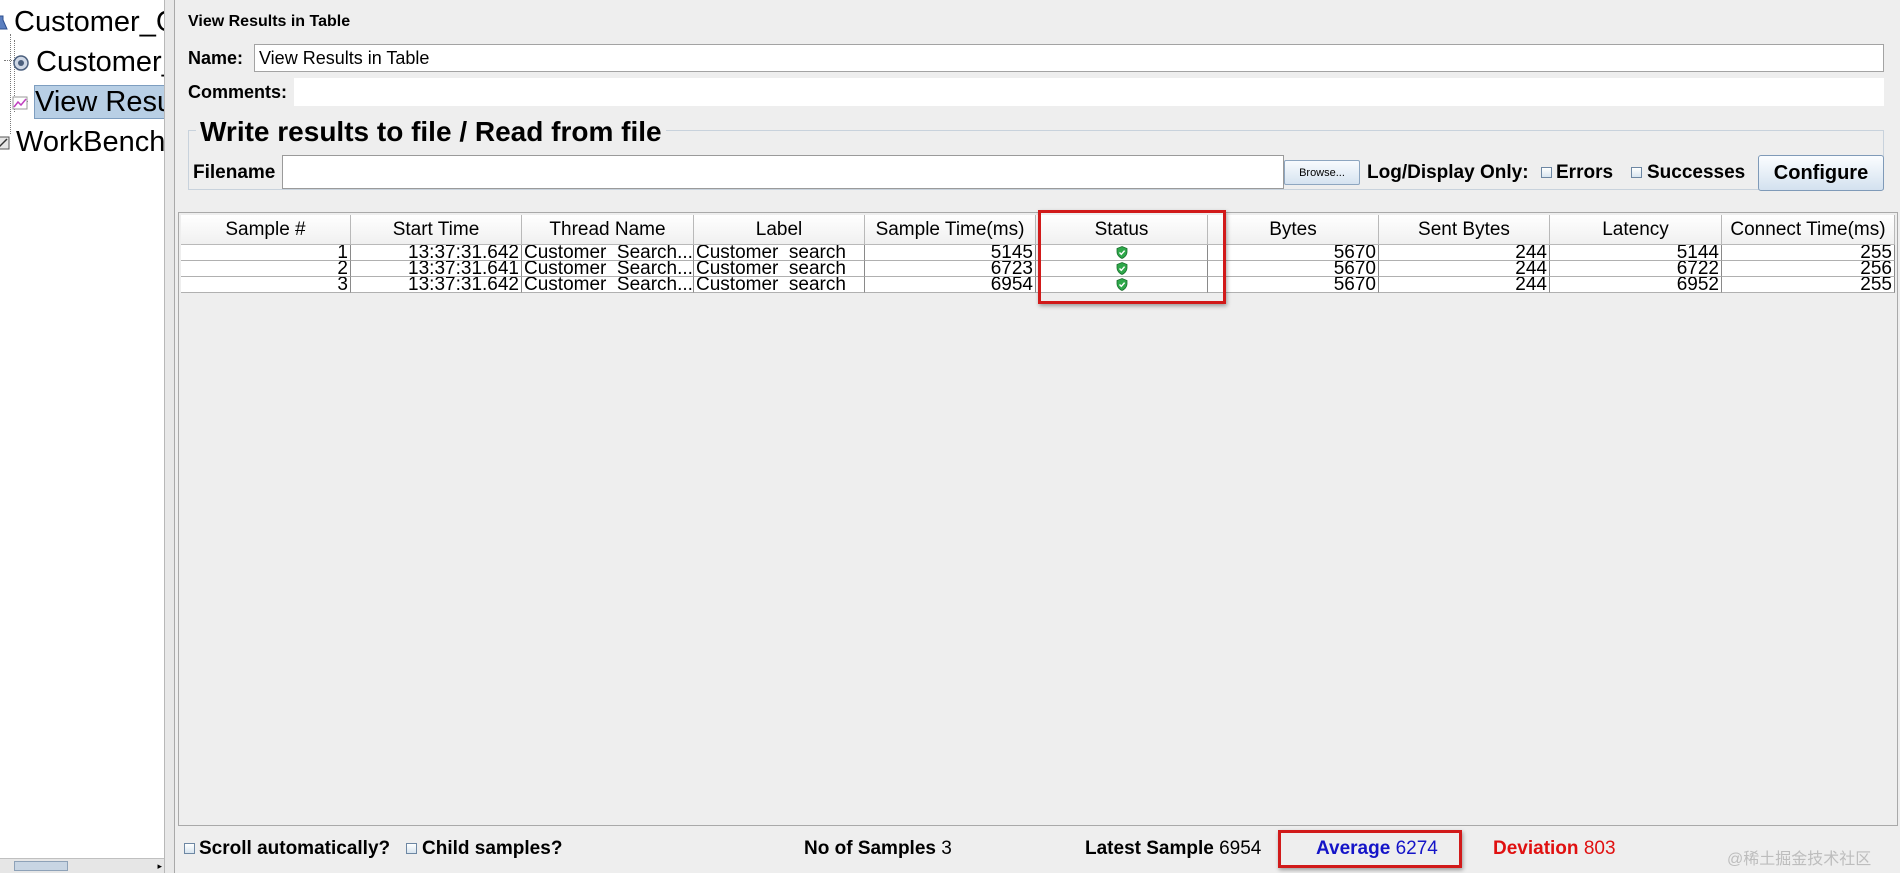  Describe the element at coordinates (870, 848) in the screenshot. I see `no-of-samples-label: No of Samples` at that location.